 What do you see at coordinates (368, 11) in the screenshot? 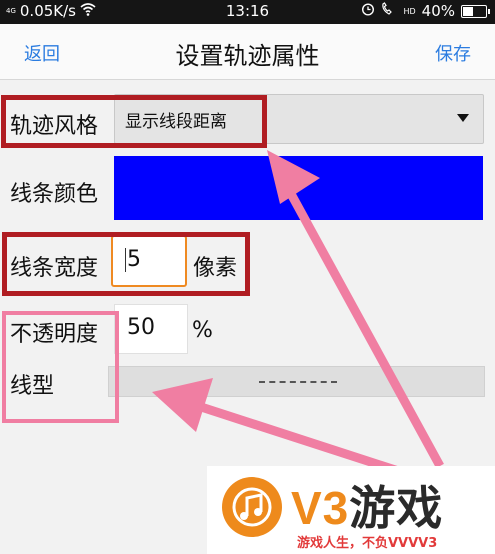
I see `alarm-icon` at bounding box center [368, 11].